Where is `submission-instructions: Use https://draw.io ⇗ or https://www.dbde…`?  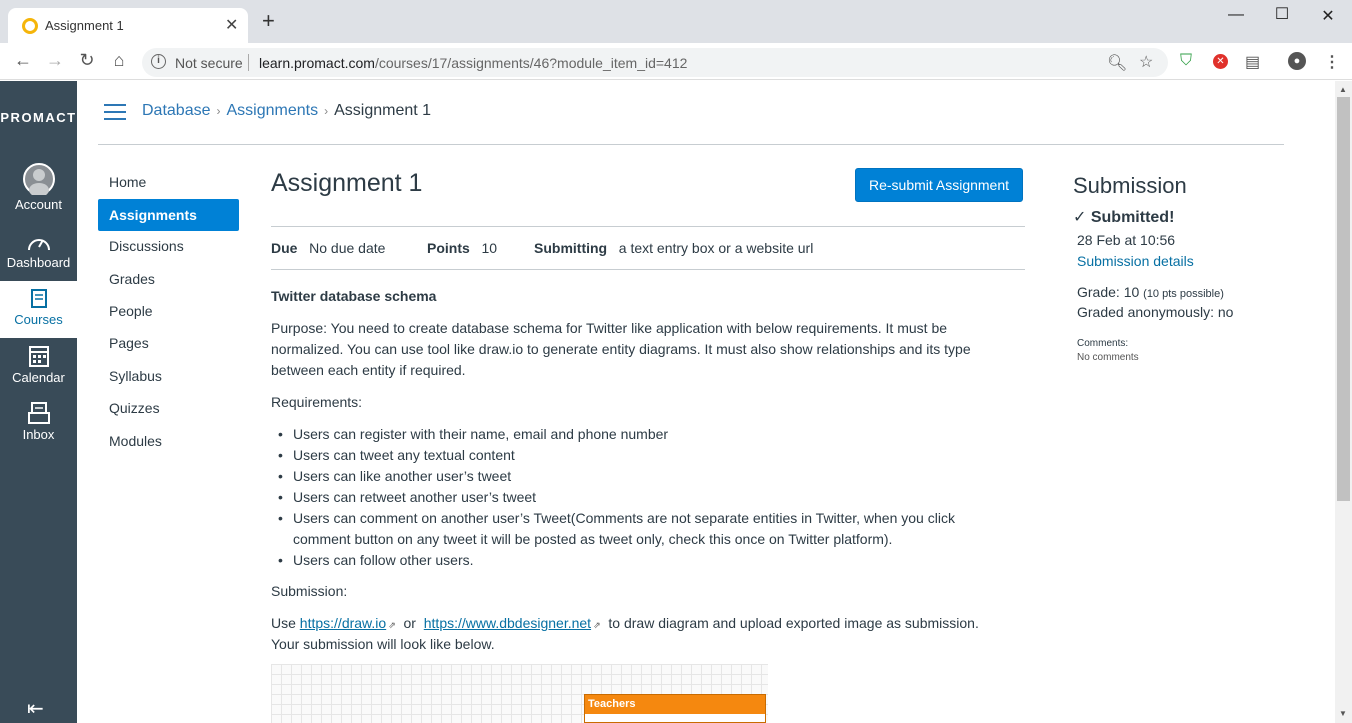 submission-instructions: Use https://draw.io ⇗ or https://www.dbde… is located at coordinates (625, 624).